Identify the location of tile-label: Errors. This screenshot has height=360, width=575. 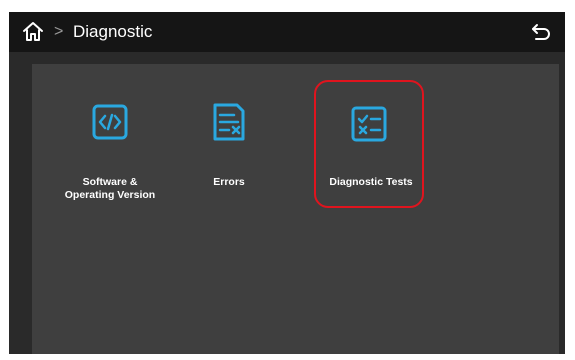
(229, 182).